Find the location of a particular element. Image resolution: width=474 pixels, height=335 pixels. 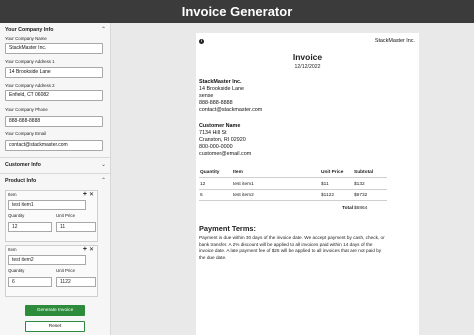

company-phone-input: 888-888-8888 is located at coordinates (54, 121).